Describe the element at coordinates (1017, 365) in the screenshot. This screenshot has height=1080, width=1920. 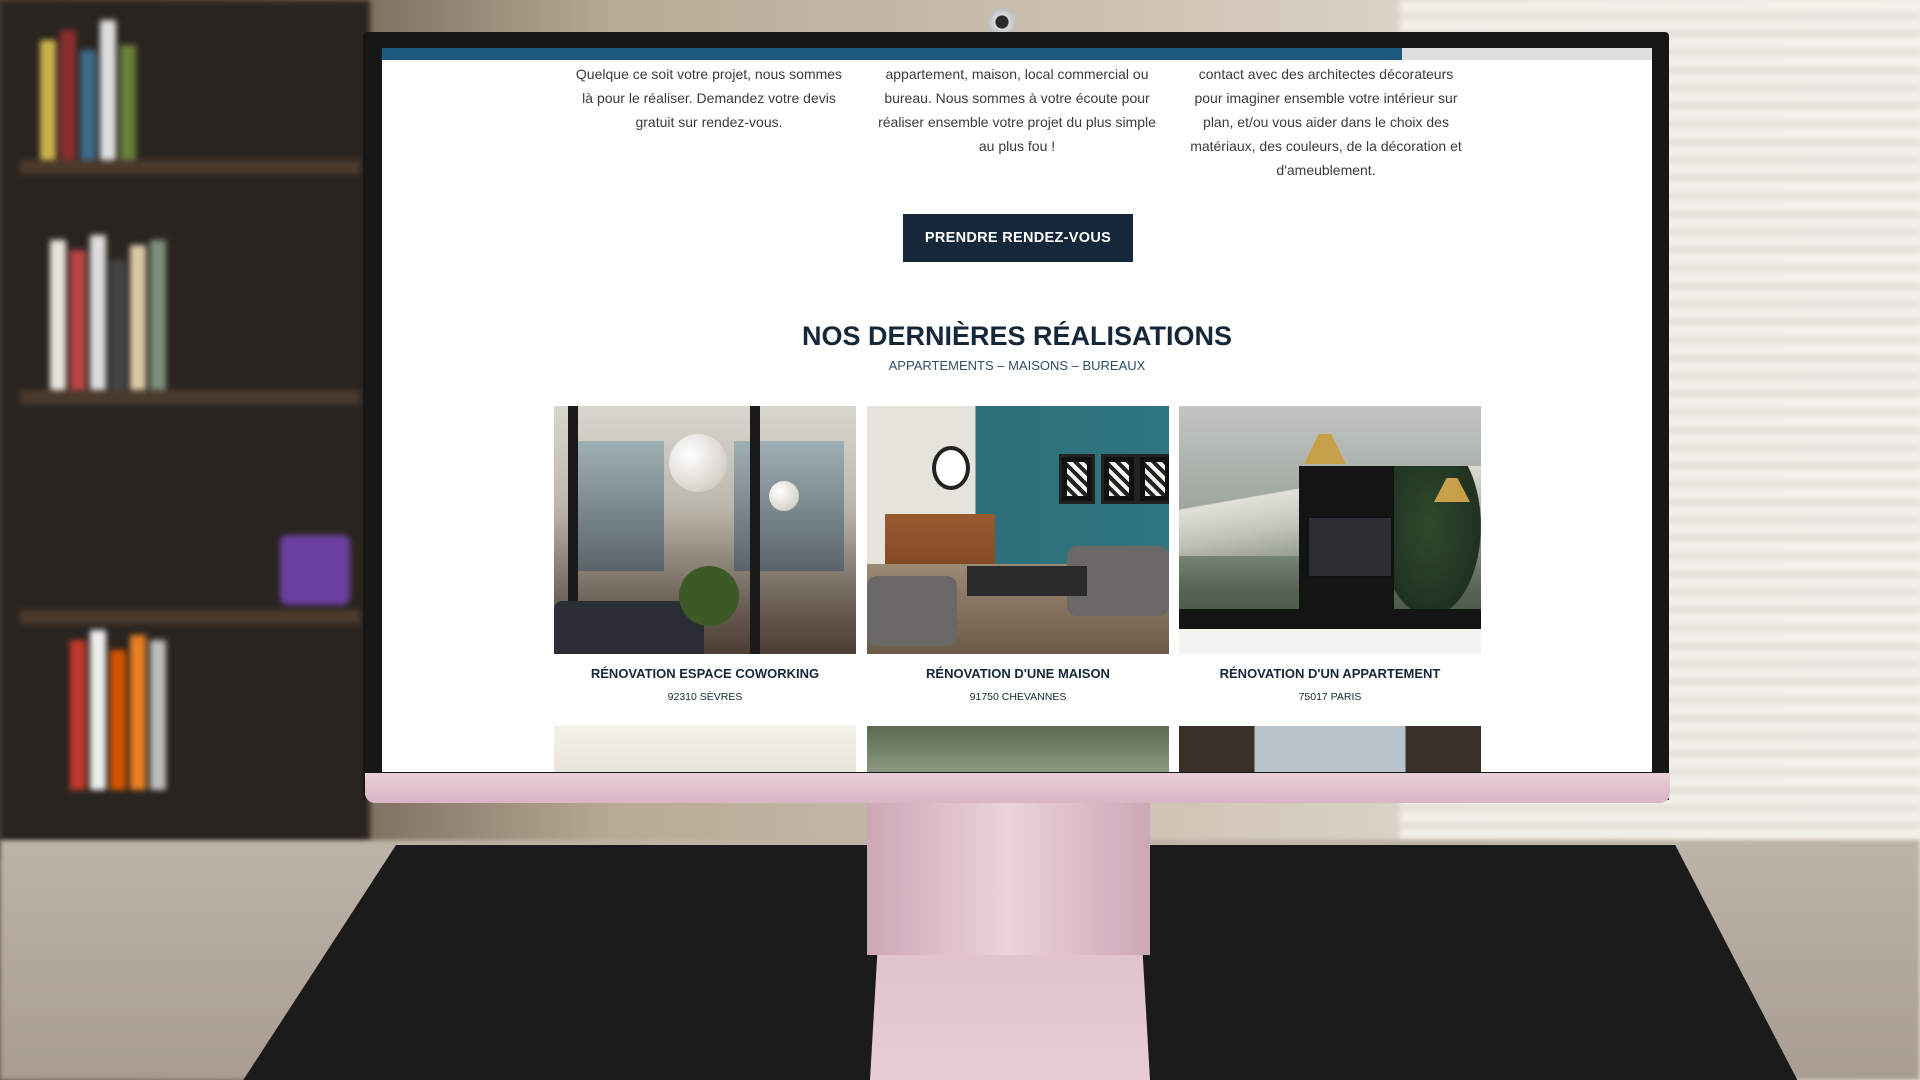
I see `section-subtitle: APPARTEMENTS – MAISONS – BUREAUX` at that location.